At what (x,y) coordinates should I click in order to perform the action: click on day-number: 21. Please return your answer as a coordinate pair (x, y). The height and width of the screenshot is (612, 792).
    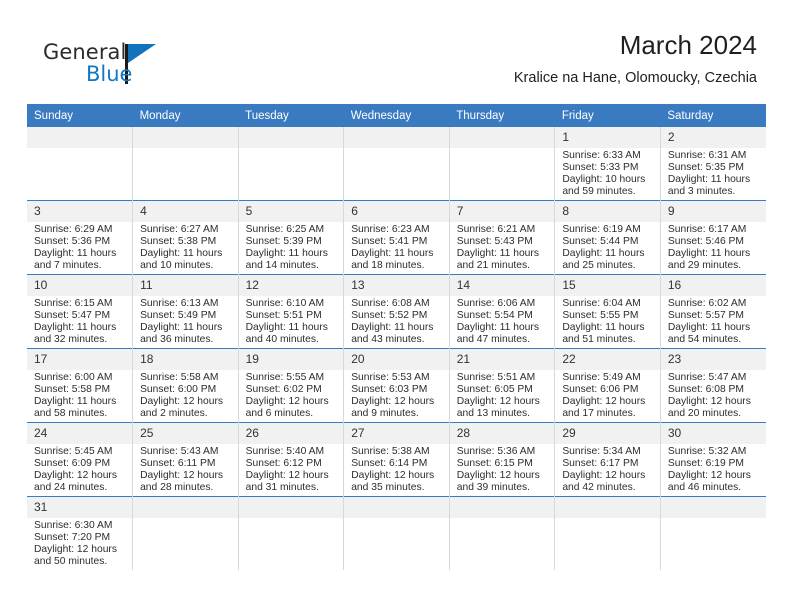
    Looking at the image, I should click on (502, 359).